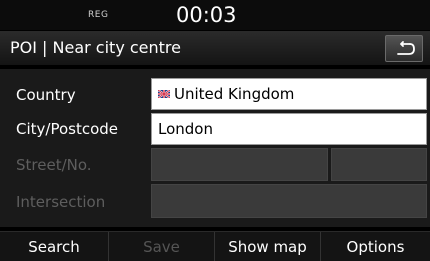  I want to click on street-field, so click(239, 164).